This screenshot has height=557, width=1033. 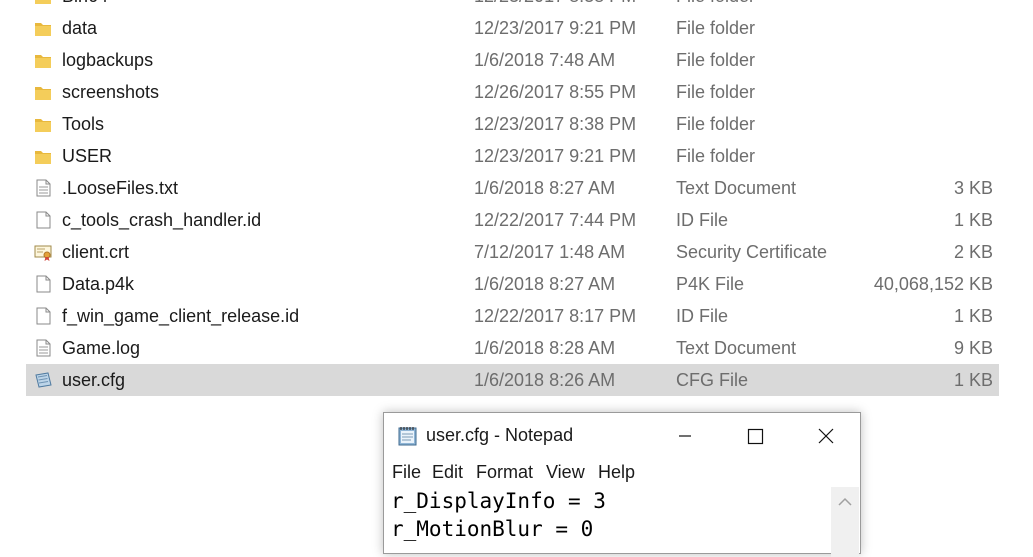 I want to click on maximize-button, so click(x=755, y=436).